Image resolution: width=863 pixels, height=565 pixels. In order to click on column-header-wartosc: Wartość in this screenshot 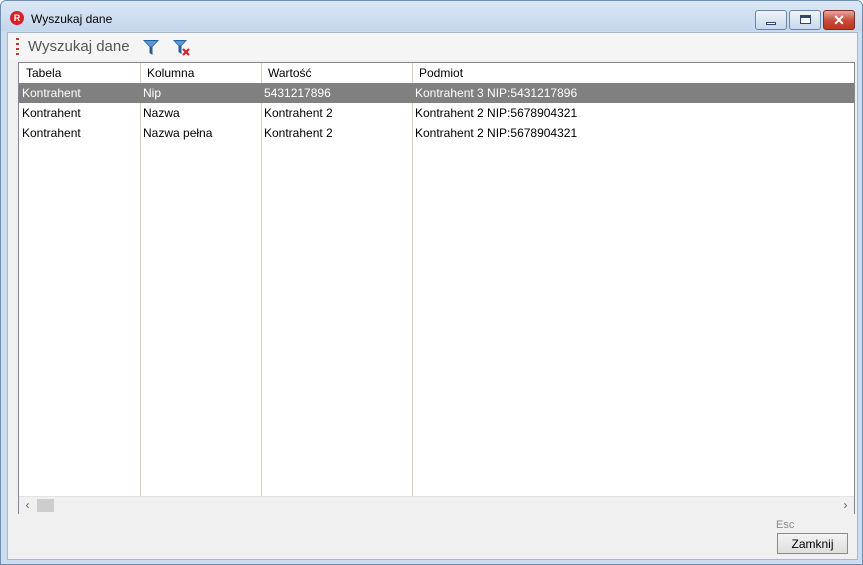, I will do `click(336, 73)`.